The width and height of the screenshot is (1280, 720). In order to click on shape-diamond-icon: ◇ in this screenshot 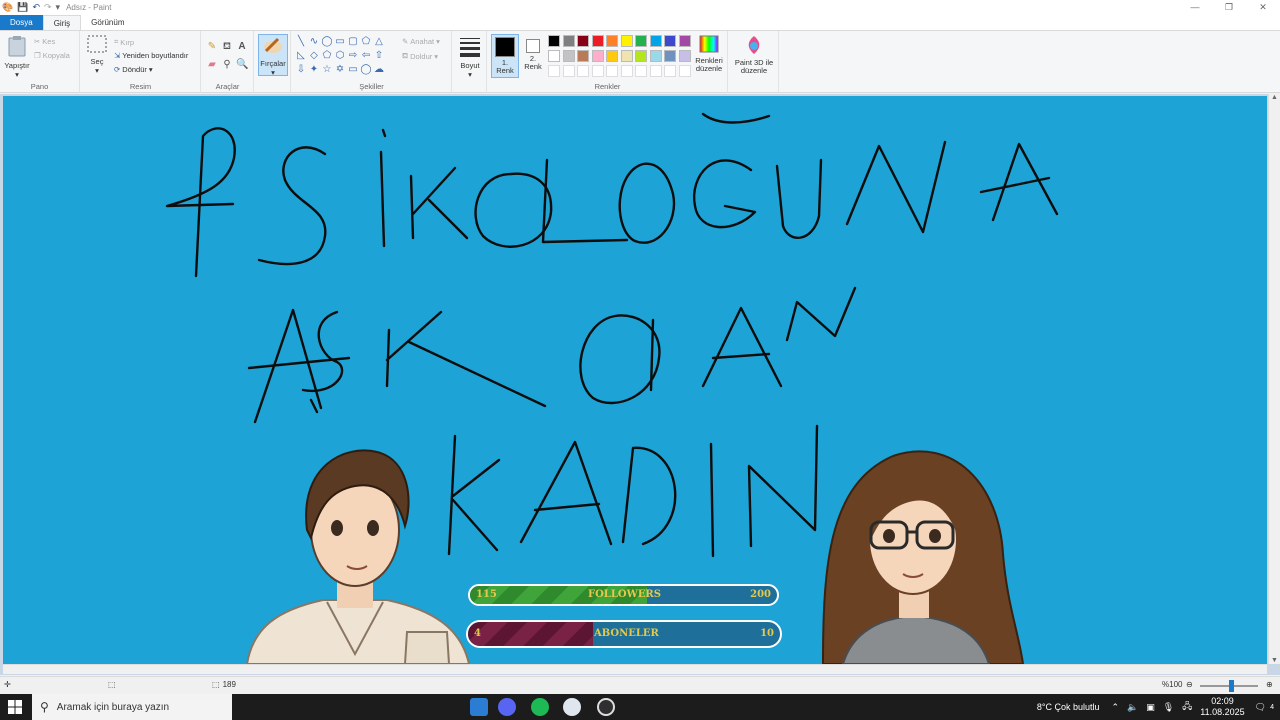, I will do `click(314, 56)`.